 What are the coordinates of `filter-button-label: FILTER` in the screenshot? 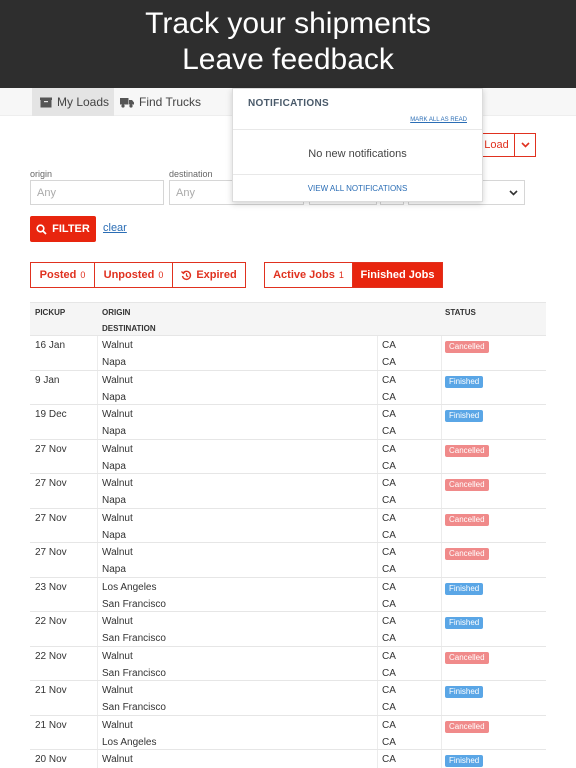 It's located at (71, 229).